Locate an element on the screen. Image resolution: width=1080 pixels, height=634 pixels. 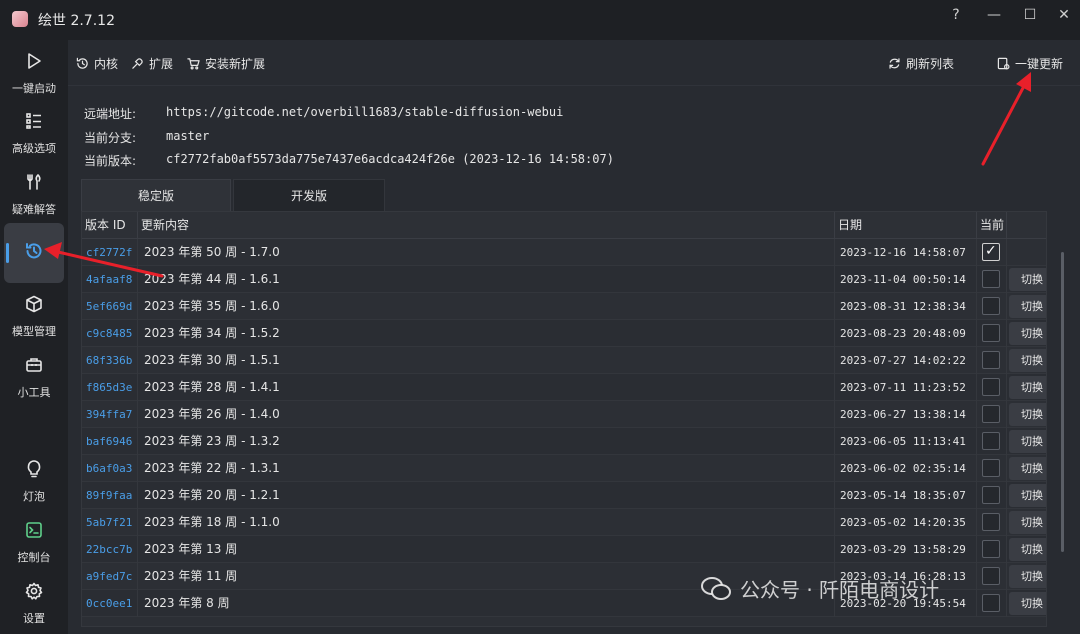
version-id: c9c8485 is located at coordinates (110, 333).